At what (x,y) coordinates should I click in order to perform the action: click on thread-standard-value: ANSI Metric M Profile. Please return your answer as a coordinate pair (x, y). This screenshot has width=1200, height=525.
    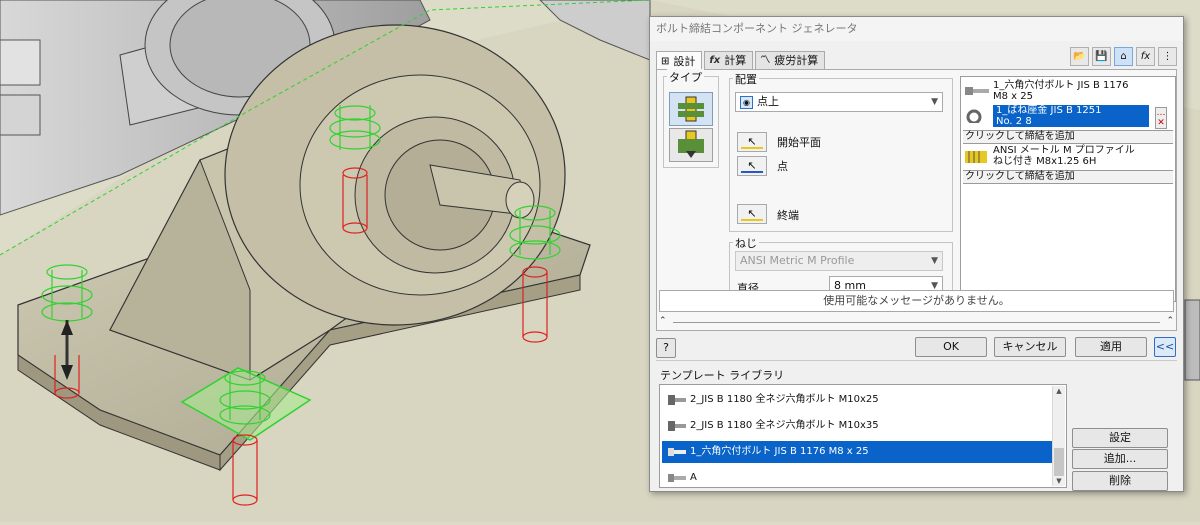
    Looking at the image, I should click on (797, 260).